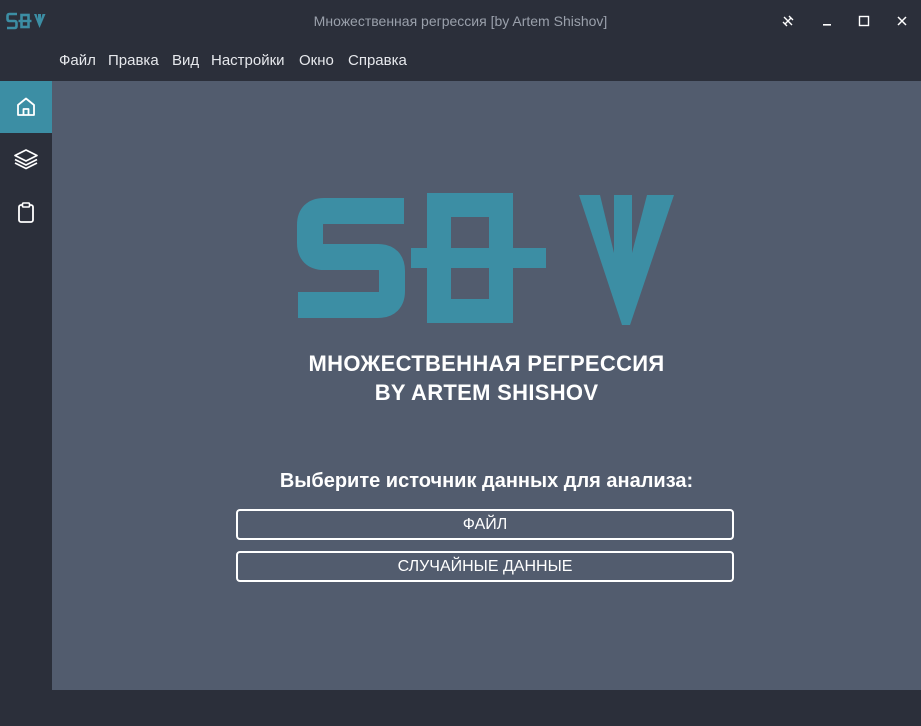  What do you see at coordinates (485, 524) in the screenshot?
I see `file-source-button: ФАЙЛ` at bounding box center [485, 524].